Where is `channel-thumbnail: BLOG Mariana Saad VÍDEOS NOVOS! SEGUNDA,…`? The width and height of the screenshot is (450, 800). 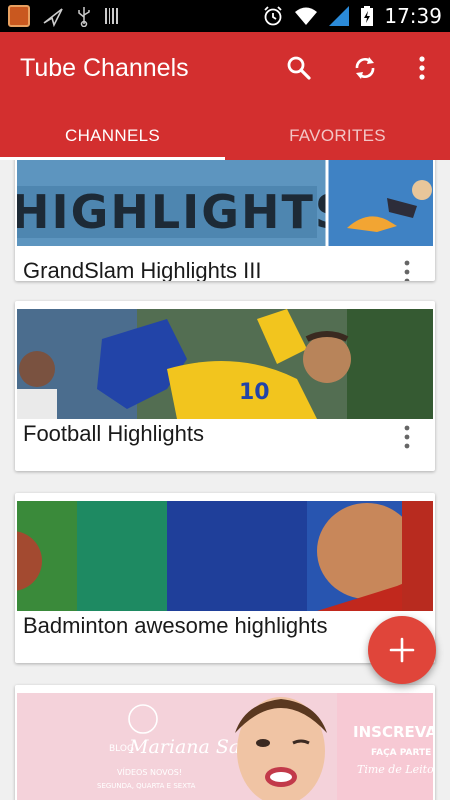
channel-thumbnail: BLOG Mariana Saad VÍDEOS NOVOS! SEGUNDA,… is located at coordinates (225, 746).